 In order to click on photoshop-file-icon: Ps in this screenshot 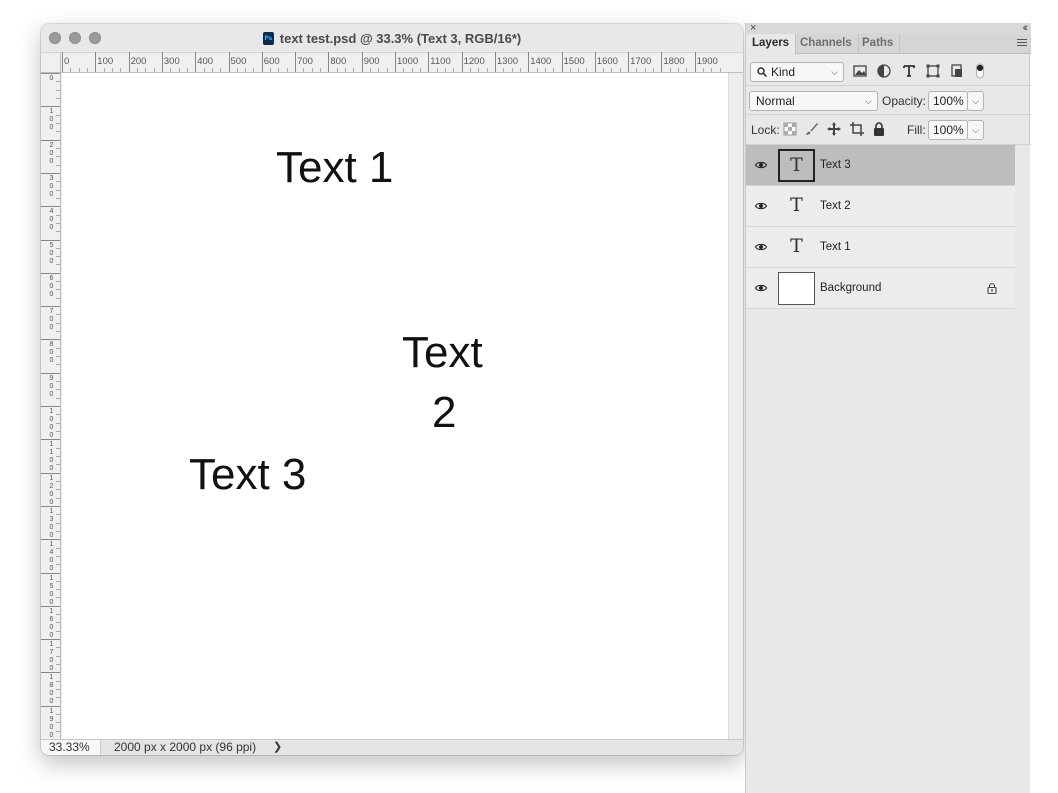, I will do `click(268, 38)`.